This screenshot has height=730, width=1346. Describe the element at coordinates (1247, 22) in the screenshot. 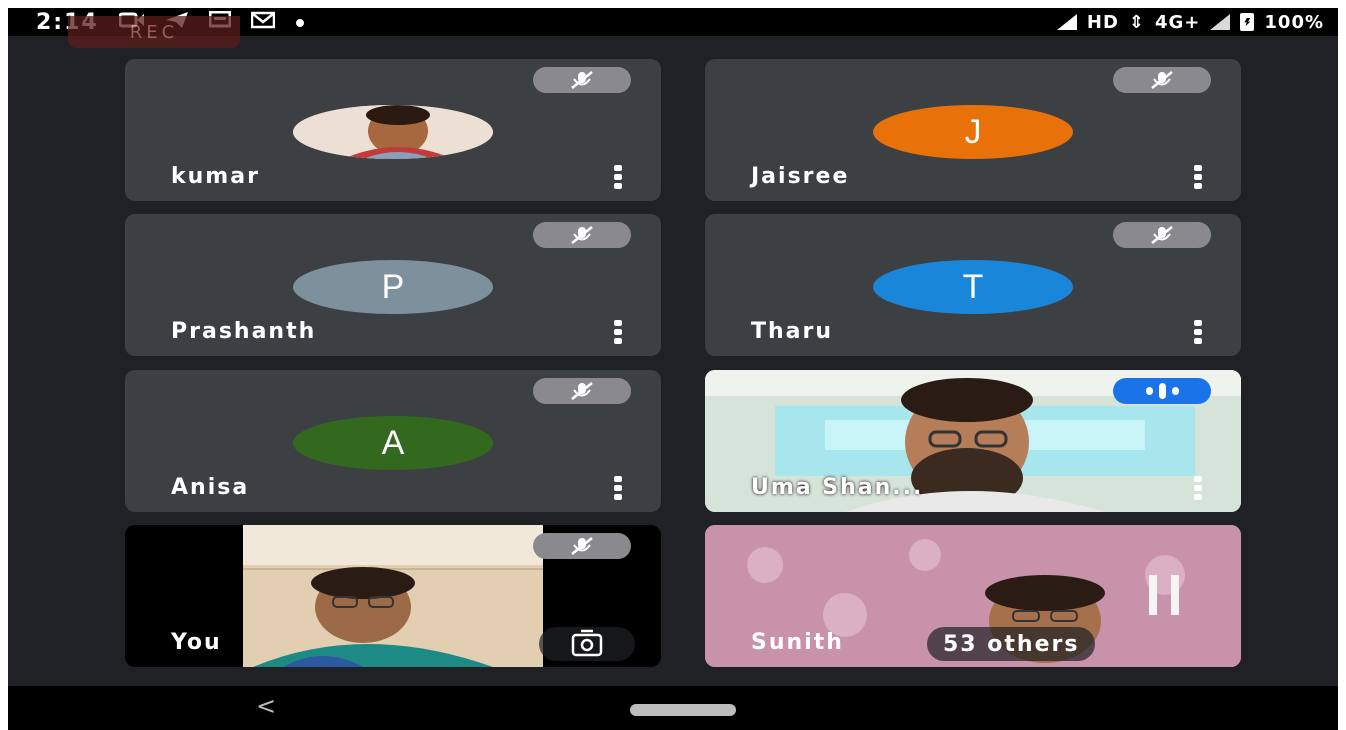

I see `battery-icon` at that location.